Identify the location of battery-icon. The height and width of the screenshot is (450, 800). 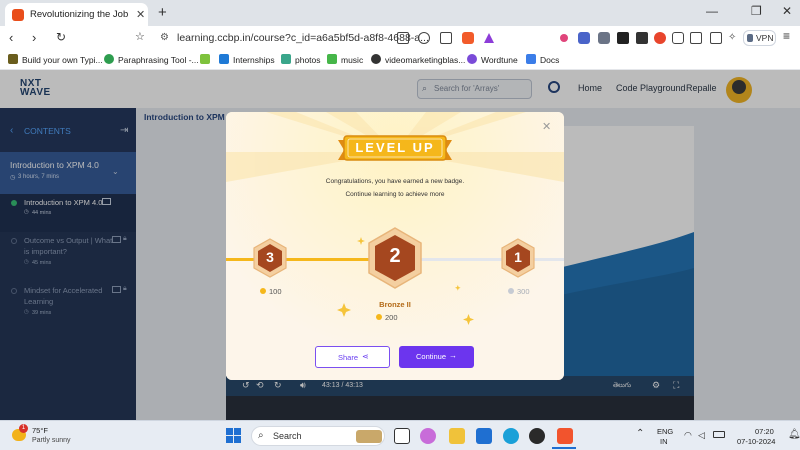
(719, 434).